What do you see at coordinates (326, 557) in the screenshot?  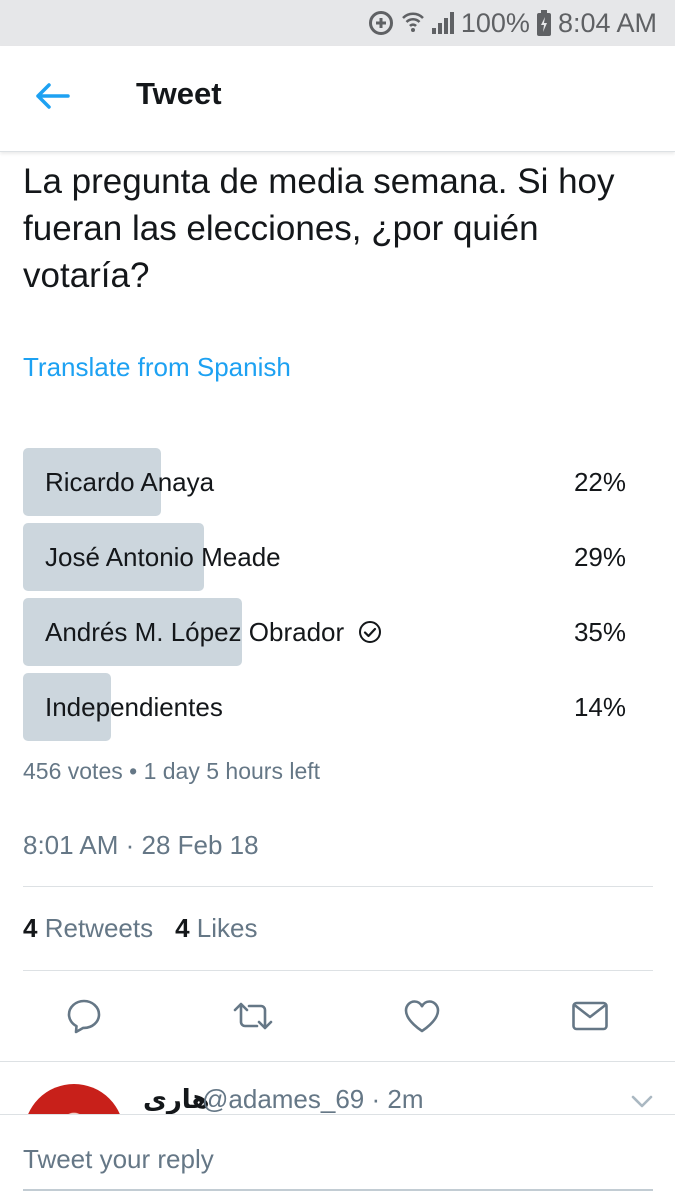 I see `poll-option: José Antonio Meade 29%` at bounding box center [326, 557].